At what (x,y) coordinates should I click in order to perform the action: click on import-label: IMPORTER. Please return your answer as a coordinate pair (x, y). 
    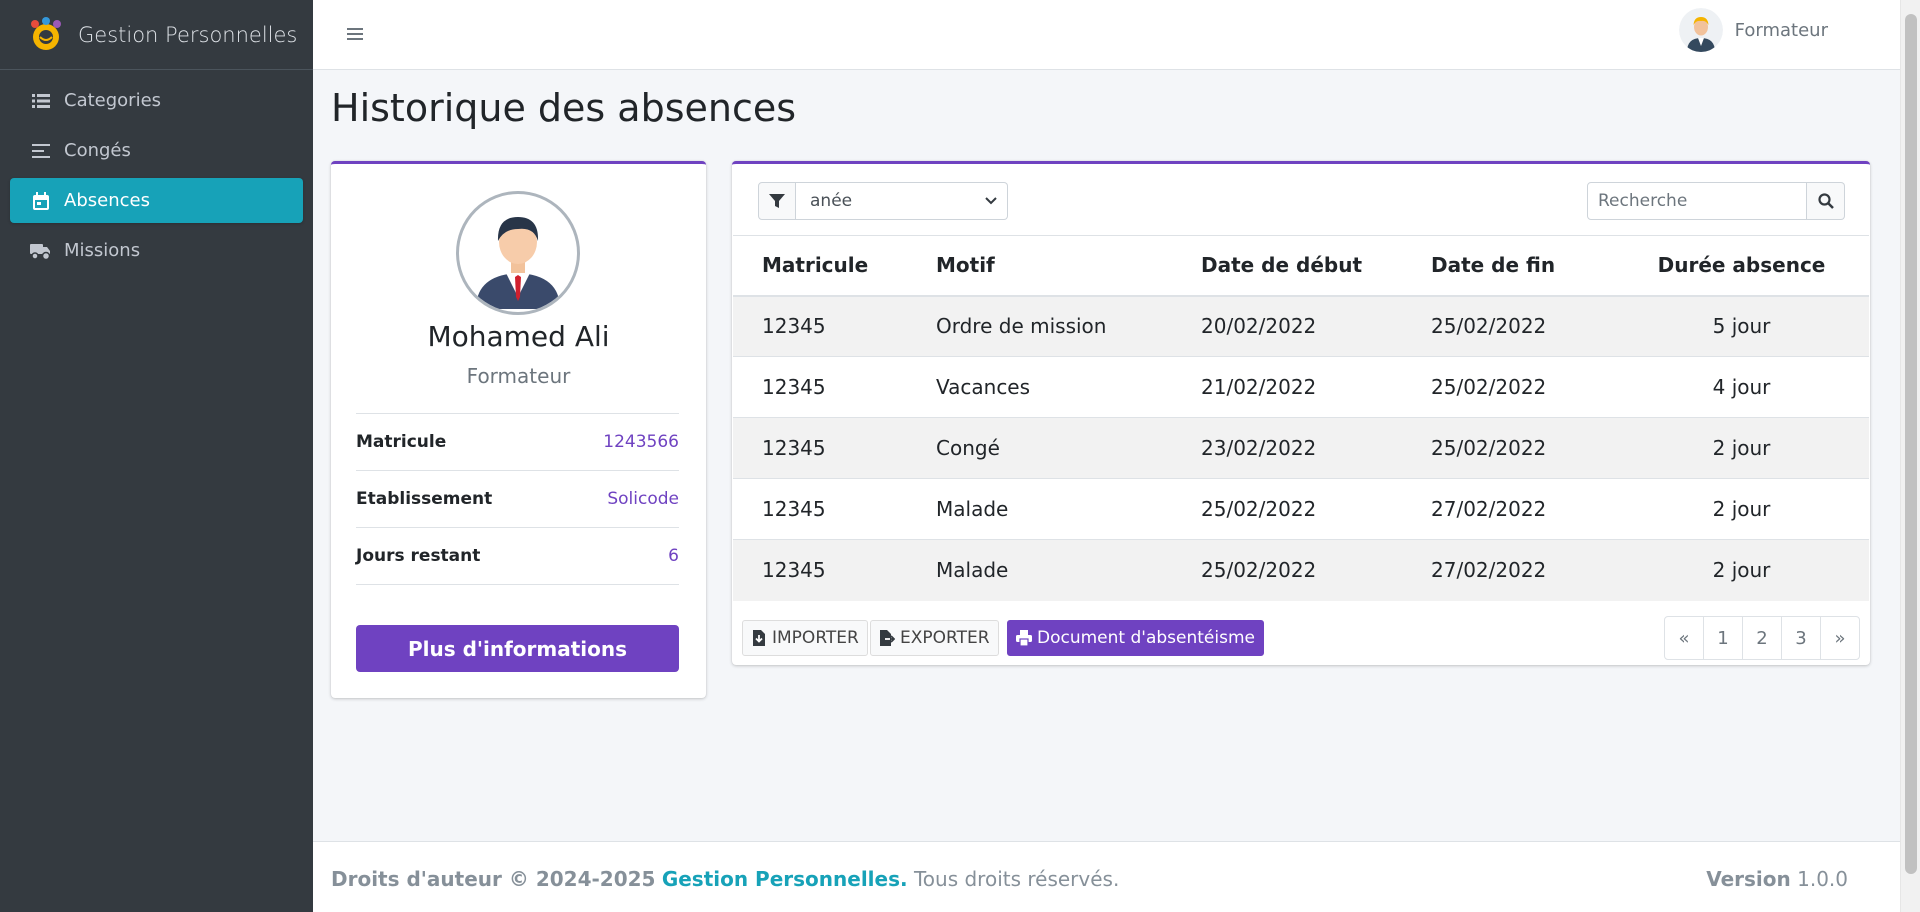
    Looking at the image, I should click on (815, 638).